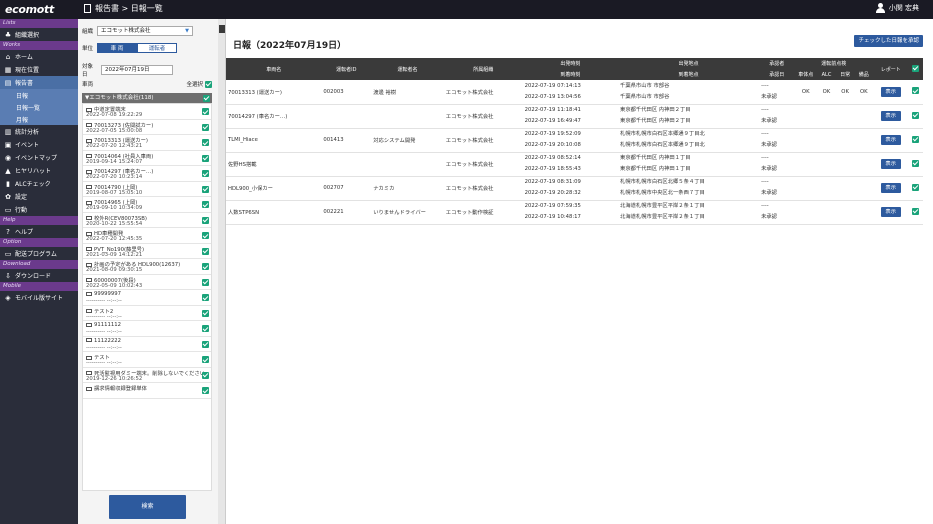  What do you see at coordinates (346, 69) in the screenshot?
I see `col-driver-id: 運転者ID` at bounding box center [346, 69].